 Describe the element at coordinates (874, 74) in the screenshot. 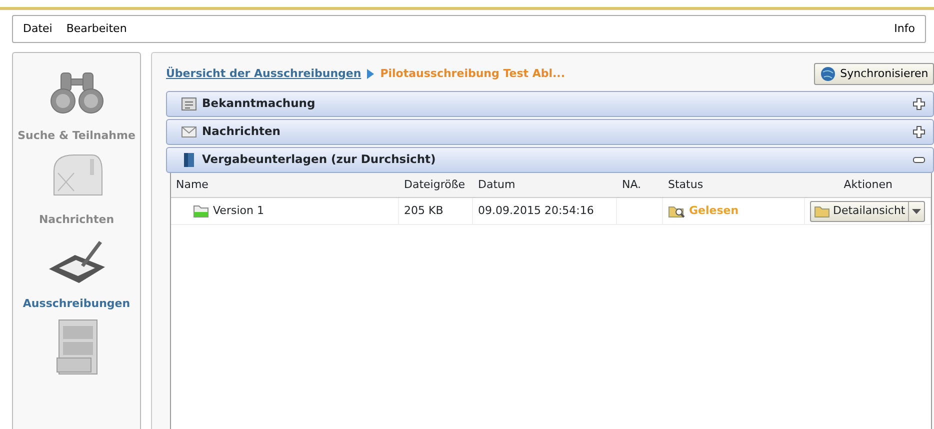

I see `sync-button: Synchronisieren` at that location.